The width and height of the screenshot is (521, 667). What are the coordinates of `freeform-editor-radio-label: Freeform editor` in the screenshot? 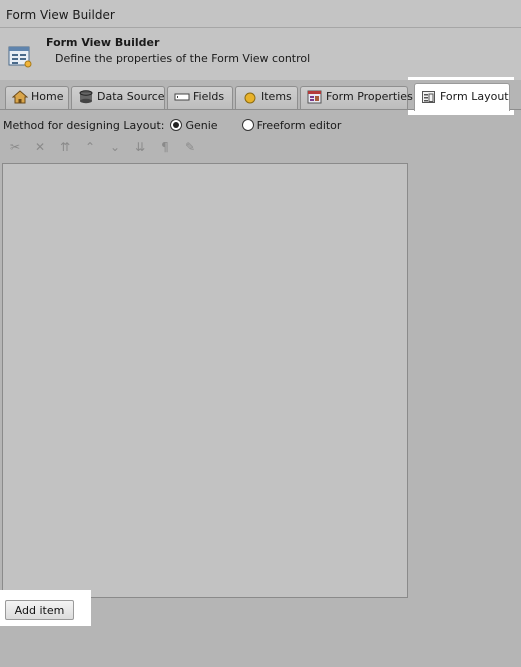 It's located at (299, 125).